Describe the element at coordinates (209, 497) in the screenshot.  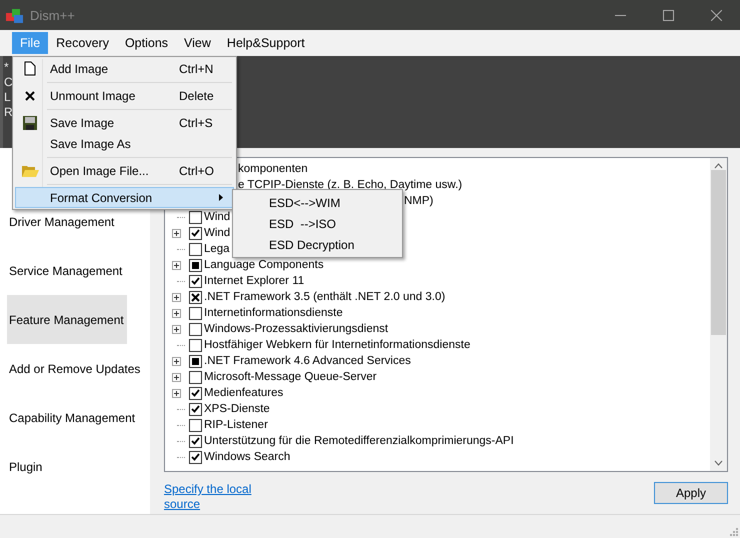
I see `specify-source-link: Specify the local source` at that location.